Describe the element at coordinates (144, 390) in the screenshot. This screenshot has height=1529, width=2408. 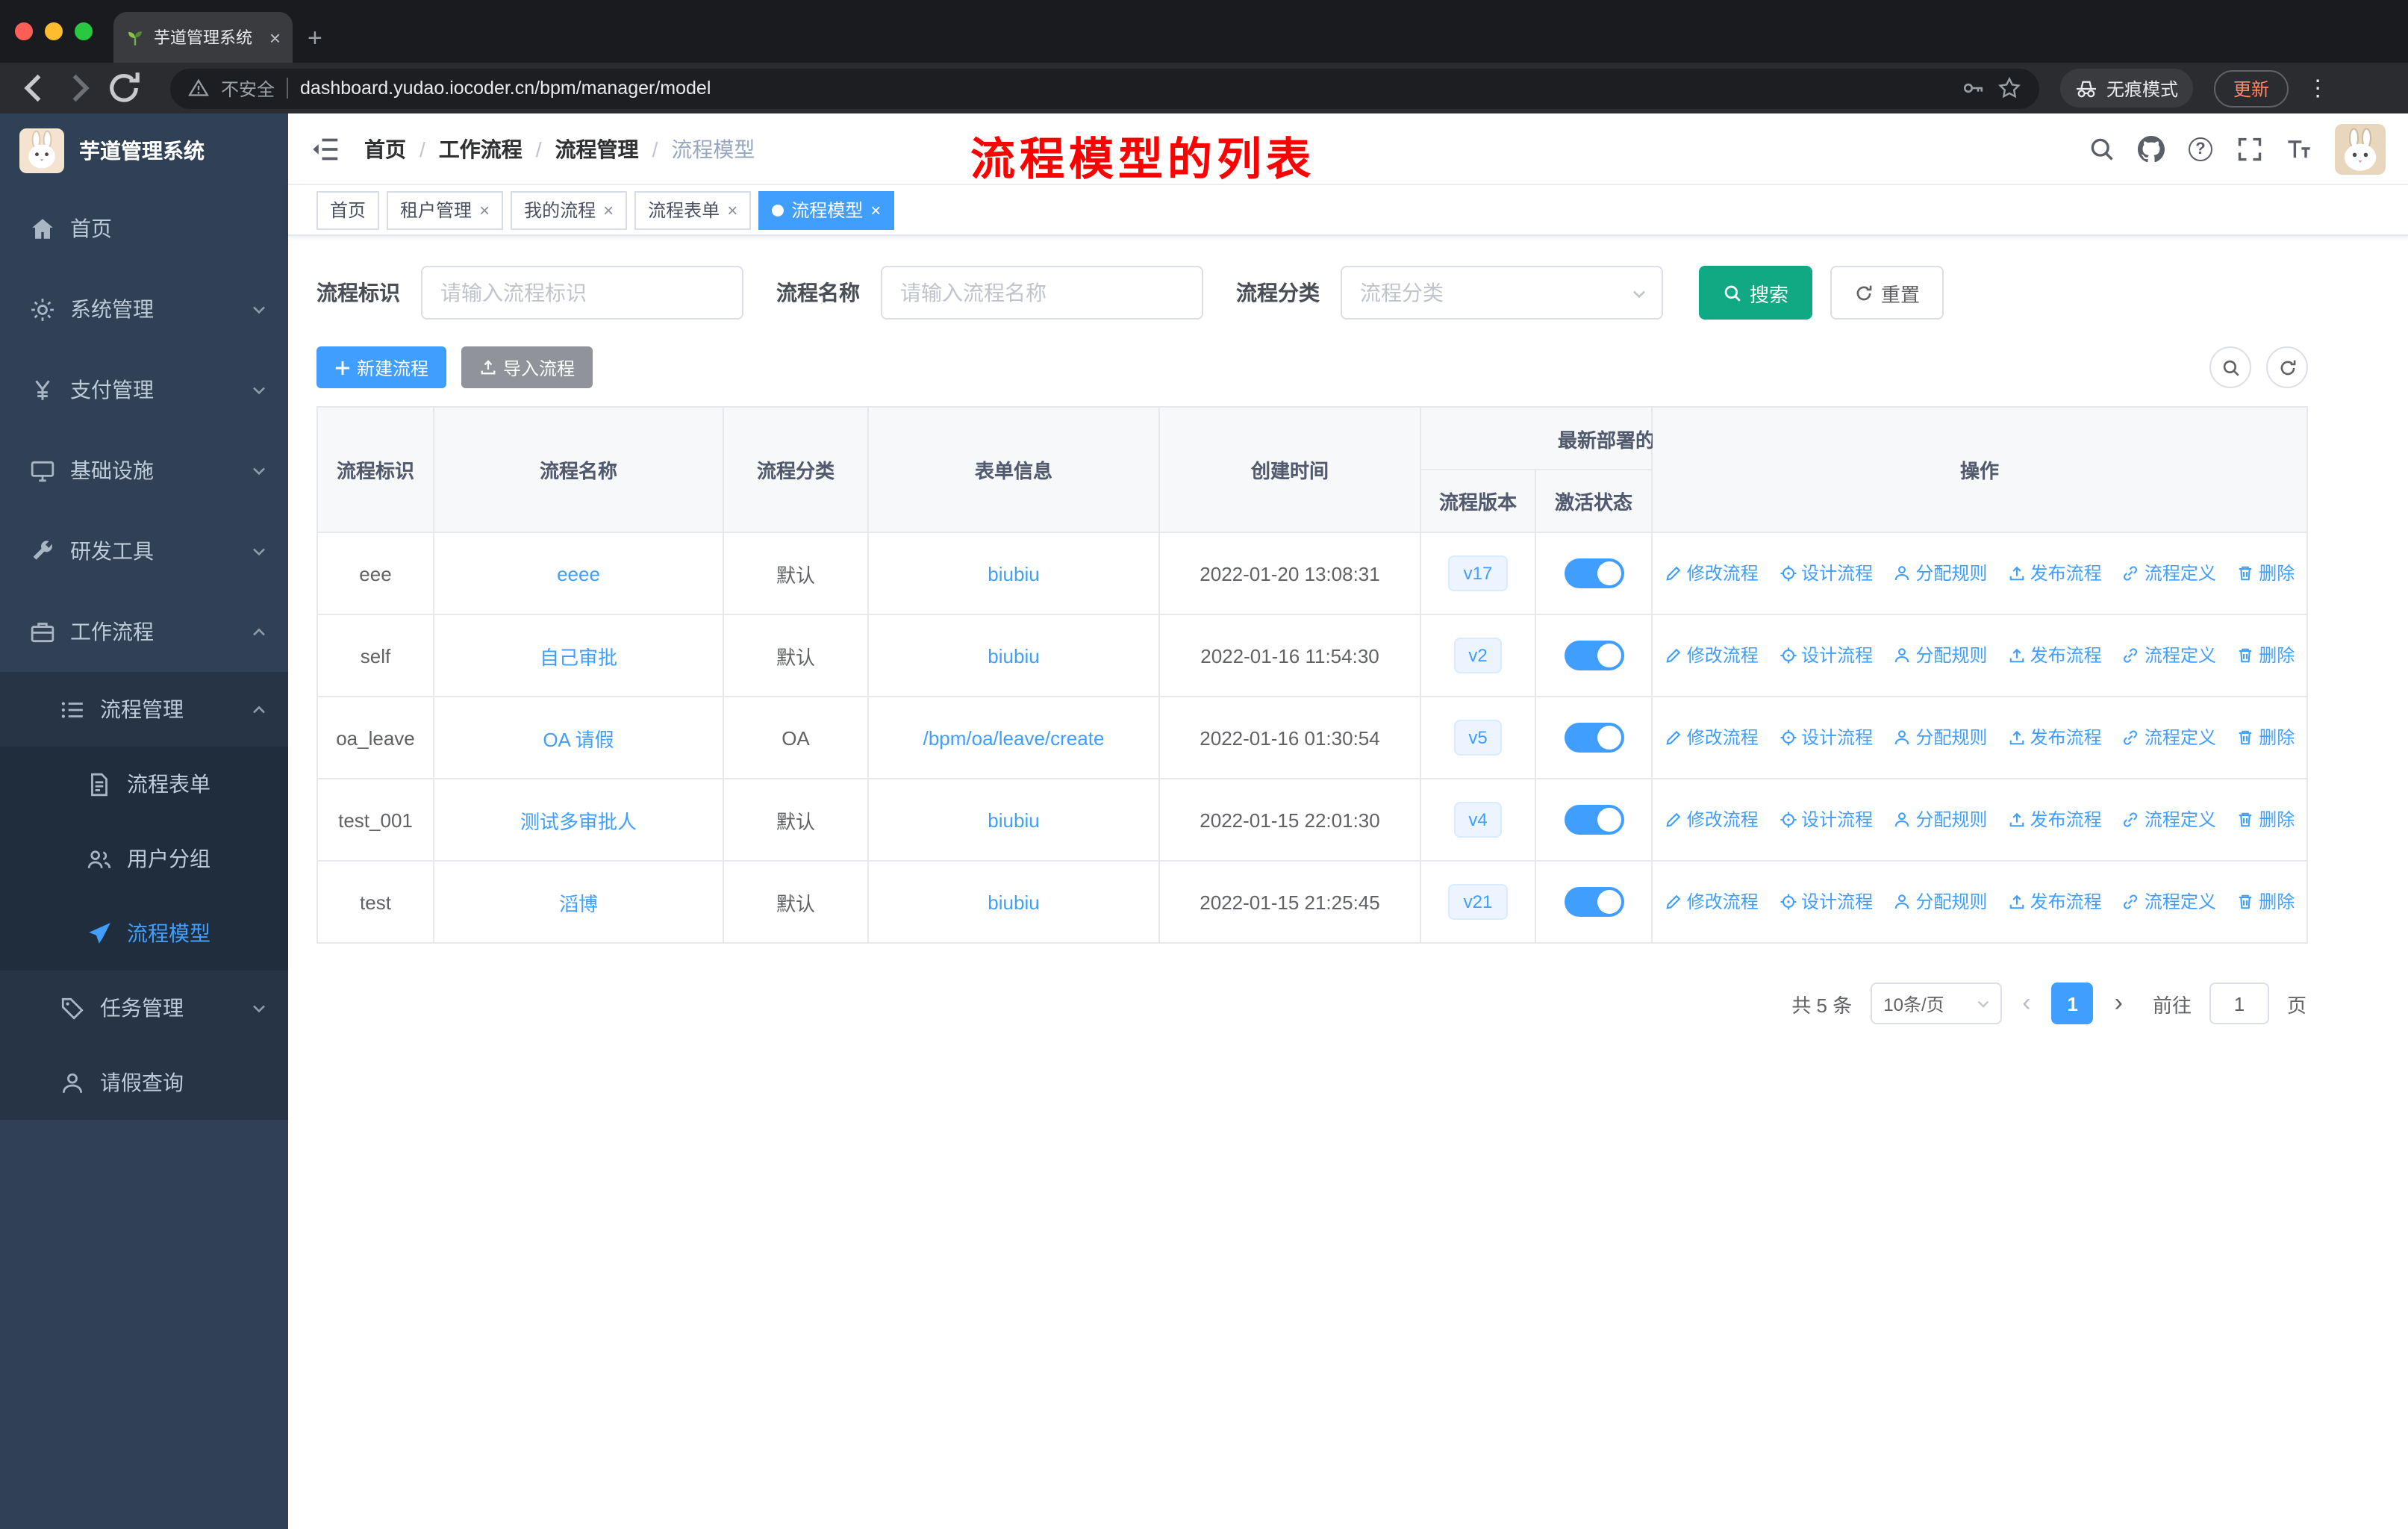
I see `sidebar-item-payment: 支付管理` at that location.